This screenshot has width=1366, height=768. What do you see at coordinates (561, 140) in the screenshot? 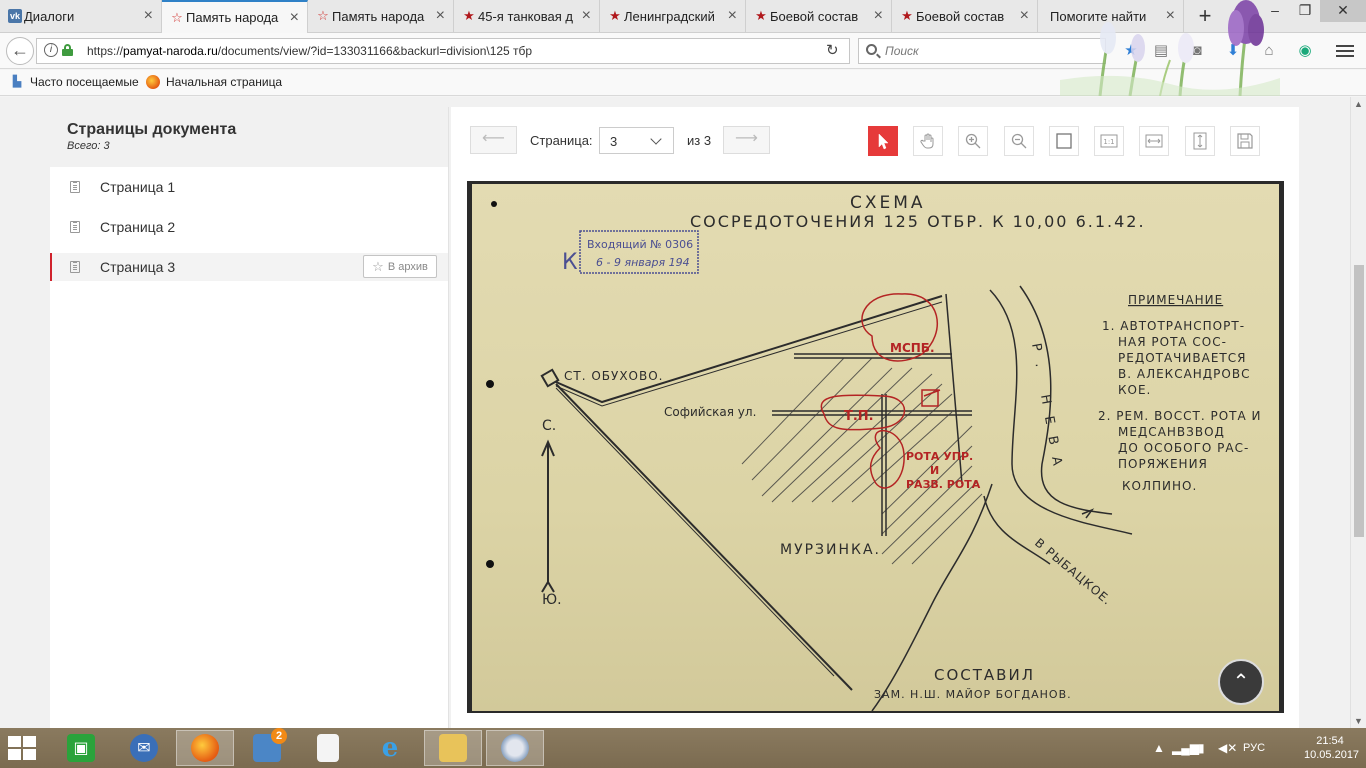
I see `page-label: Страница:` at bounding box center [561, 140].